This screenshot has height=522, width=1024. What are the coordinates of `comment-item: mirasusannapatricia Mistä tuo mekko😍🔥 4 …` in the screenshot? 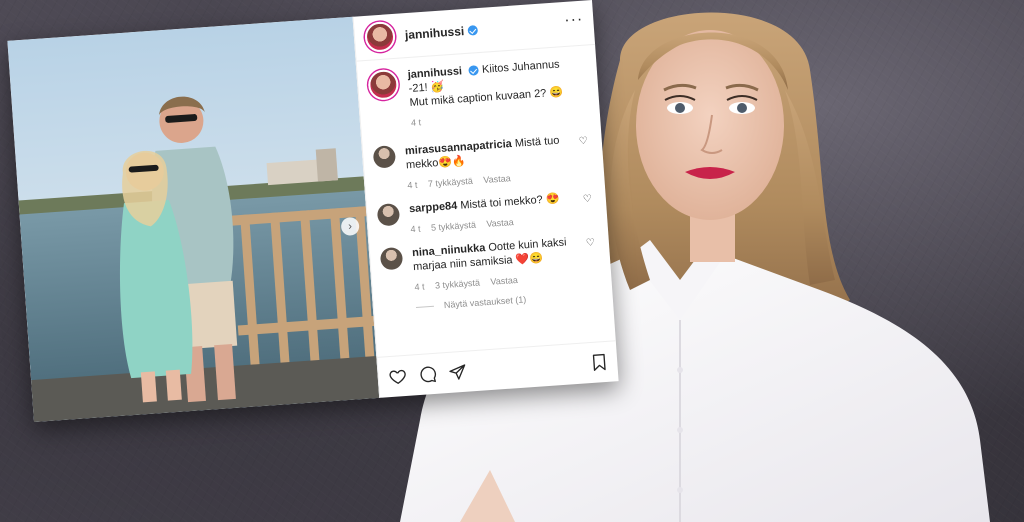 It's located at (483, 162).